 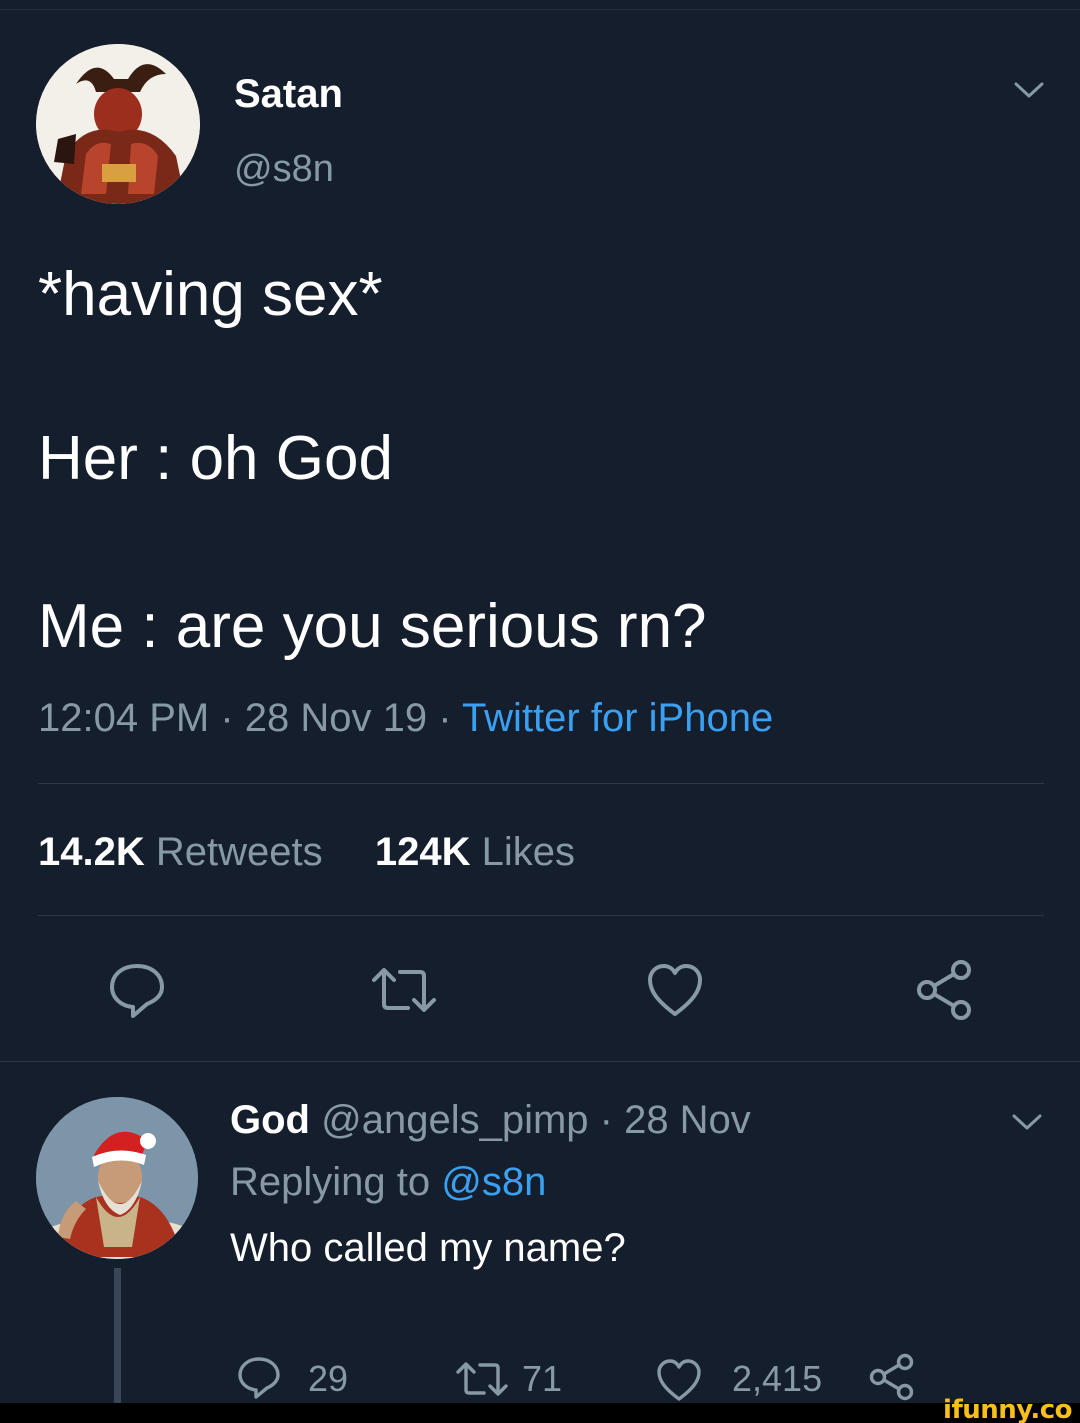 I want to click on retweets-count: 14.2K, so click(x=91, y=852).